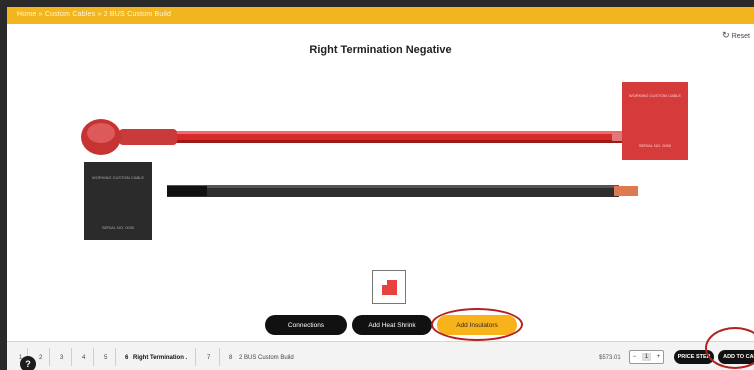  What do you see at coordinates (655, 145) in the screenshot?
I see `red-box-bottom-text: SERIAL NO. 0000` at bounding box center [655, 145].